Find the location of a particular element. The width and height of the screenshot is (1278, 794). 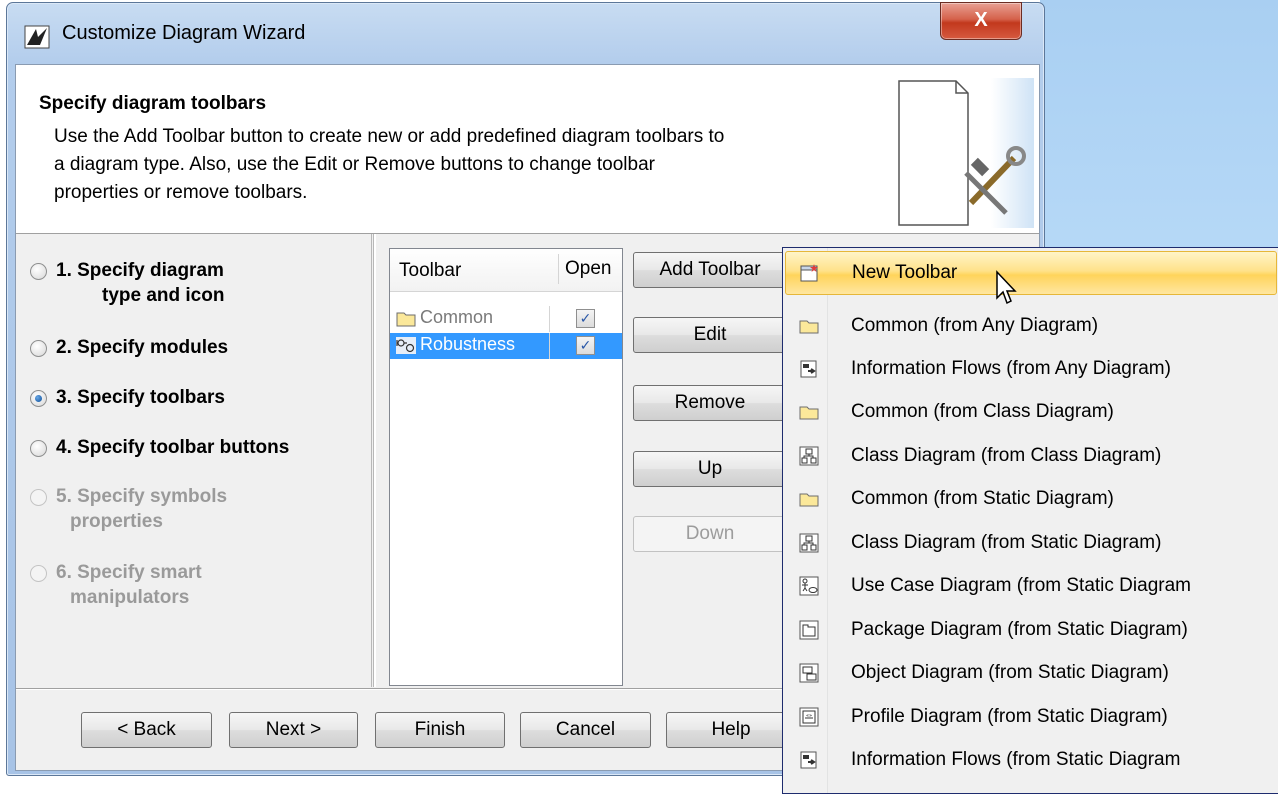

menu-item-label: Profile Diagram (from Static Diagram) is located at coordinates (1009, 716).